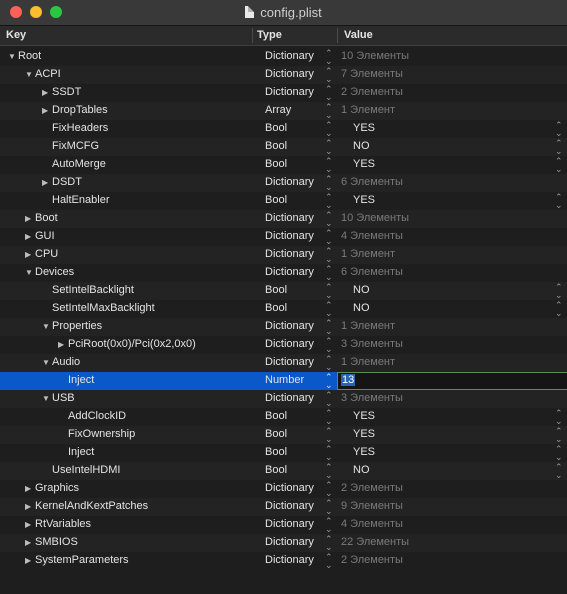 The image size is (567, 594). I want to click on column-header-value: Value, so click(358, 35).